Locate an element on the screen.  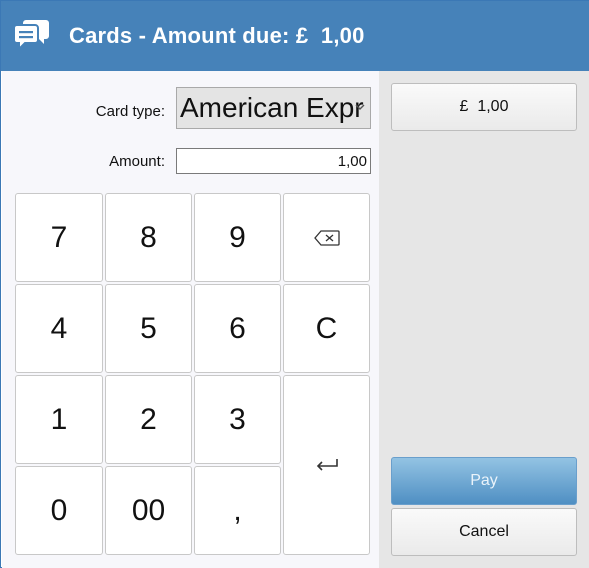
key-0: 0 is located at coordinates (59, 510).